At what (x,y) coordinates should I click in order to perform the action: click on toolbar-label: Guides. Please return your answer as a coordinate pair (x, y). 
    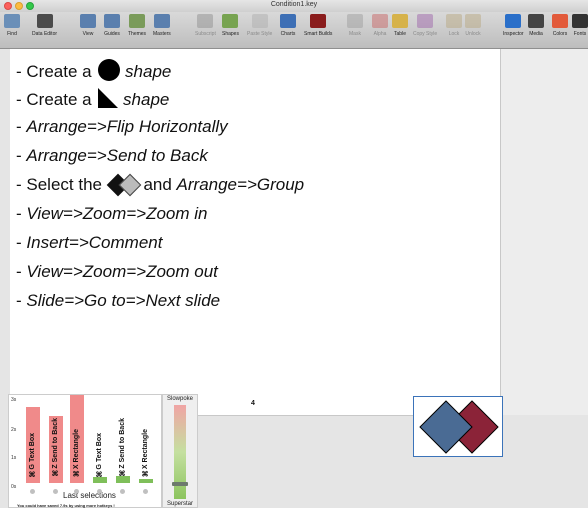
    Looking at the image, I should click on (112, 34).